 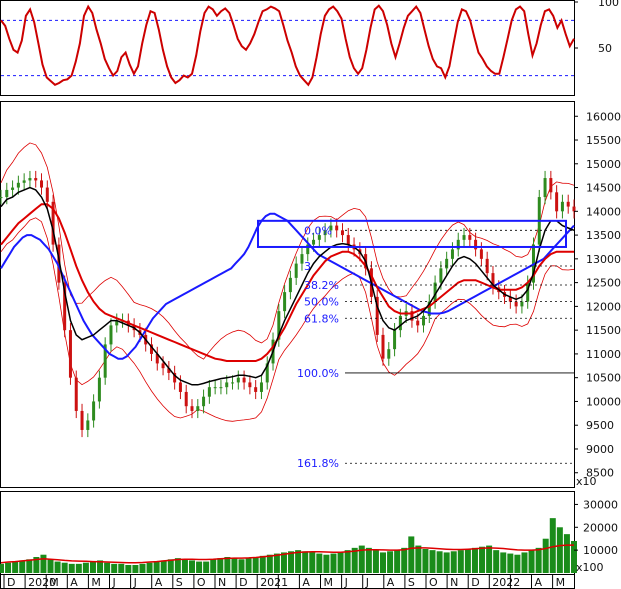 I want to click on x-tick-label: 2022, so click(x=506, y=582).